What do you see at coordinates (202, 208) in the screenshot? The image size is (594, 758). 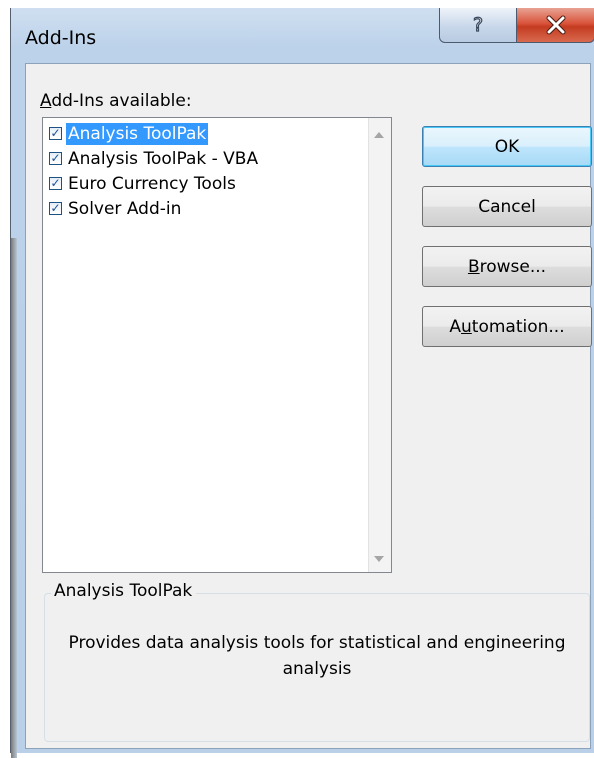 I see `list-item-solver-add-in: ✓ Solver Add-in` at bounding box center [202, 208].